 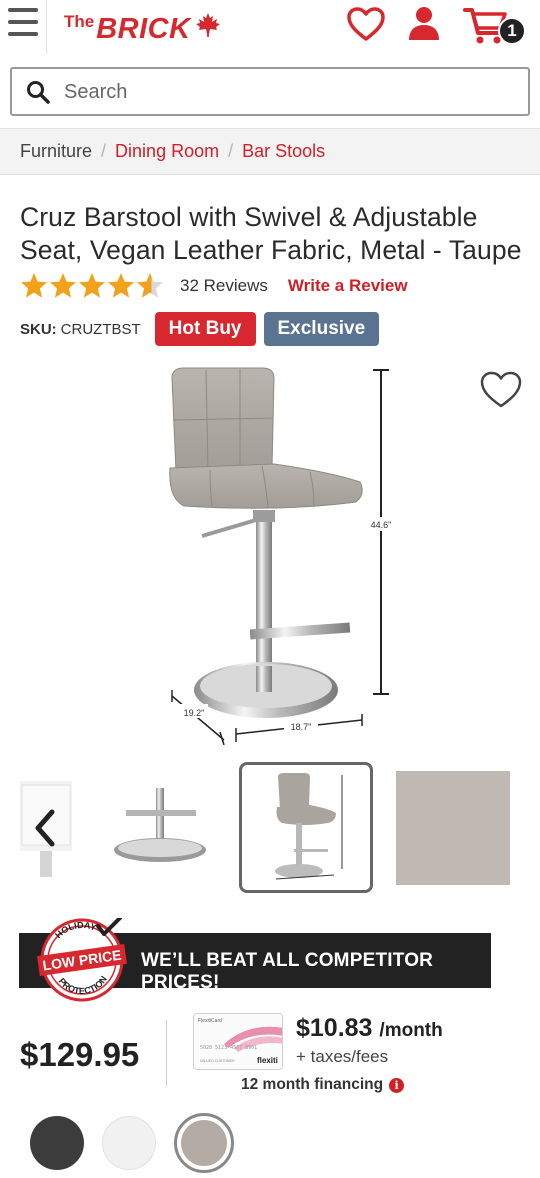 What do you see at coordinates (210, 1021) in the screenshot?
I see `svg-text: FlexitiCard` at bounding box center [210, 1021].